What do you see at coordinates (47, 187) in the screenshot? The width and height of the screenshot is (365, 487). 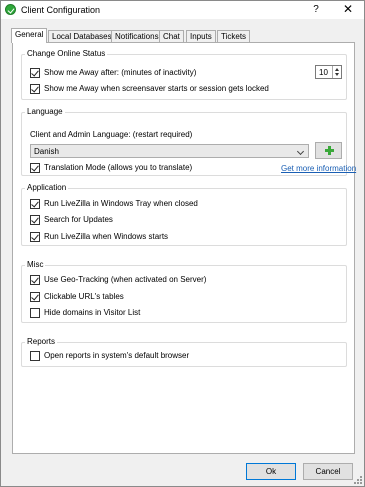 I see `application-title: Application` at bounding box center [47, 187].